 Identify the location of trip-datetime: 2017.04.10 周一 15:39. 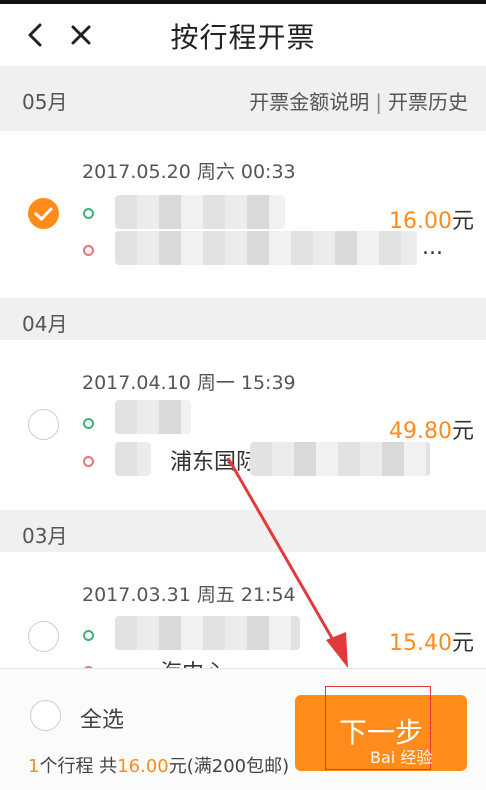
(189, 383).